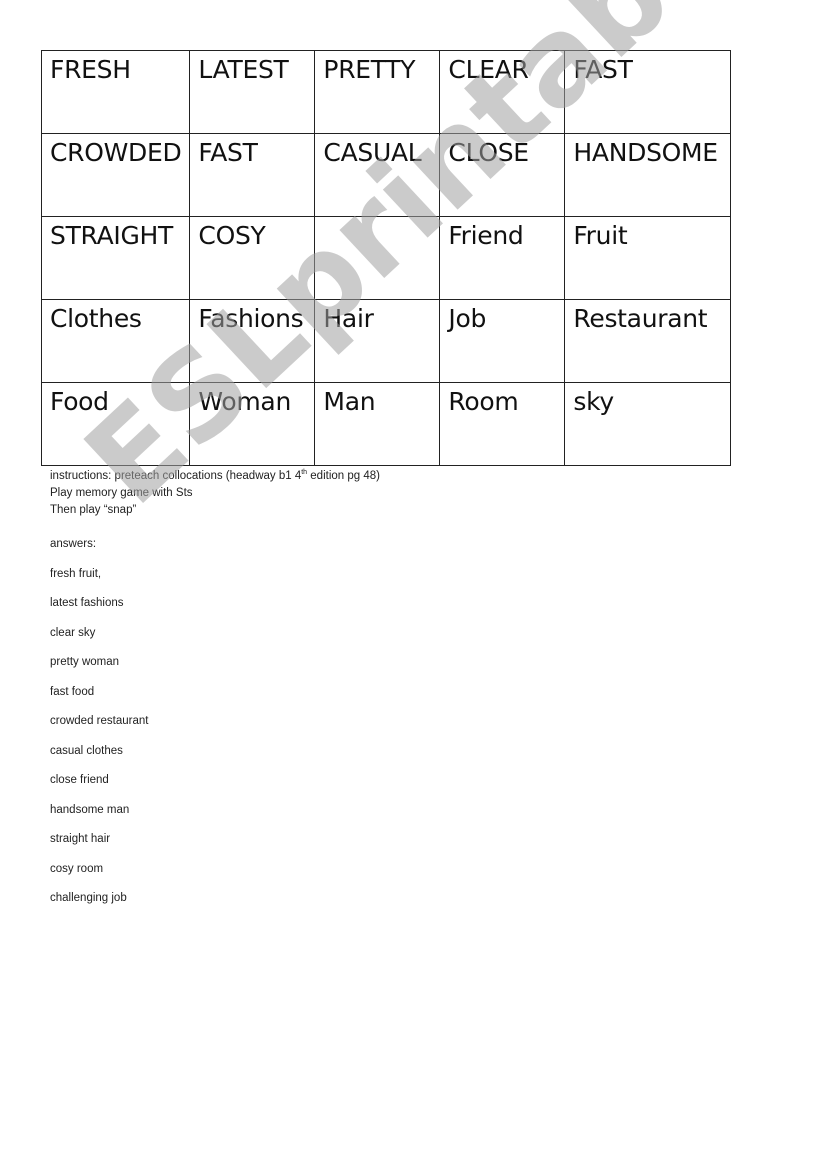  I want to click on grid-cell: Fashions, so click(252, 341).